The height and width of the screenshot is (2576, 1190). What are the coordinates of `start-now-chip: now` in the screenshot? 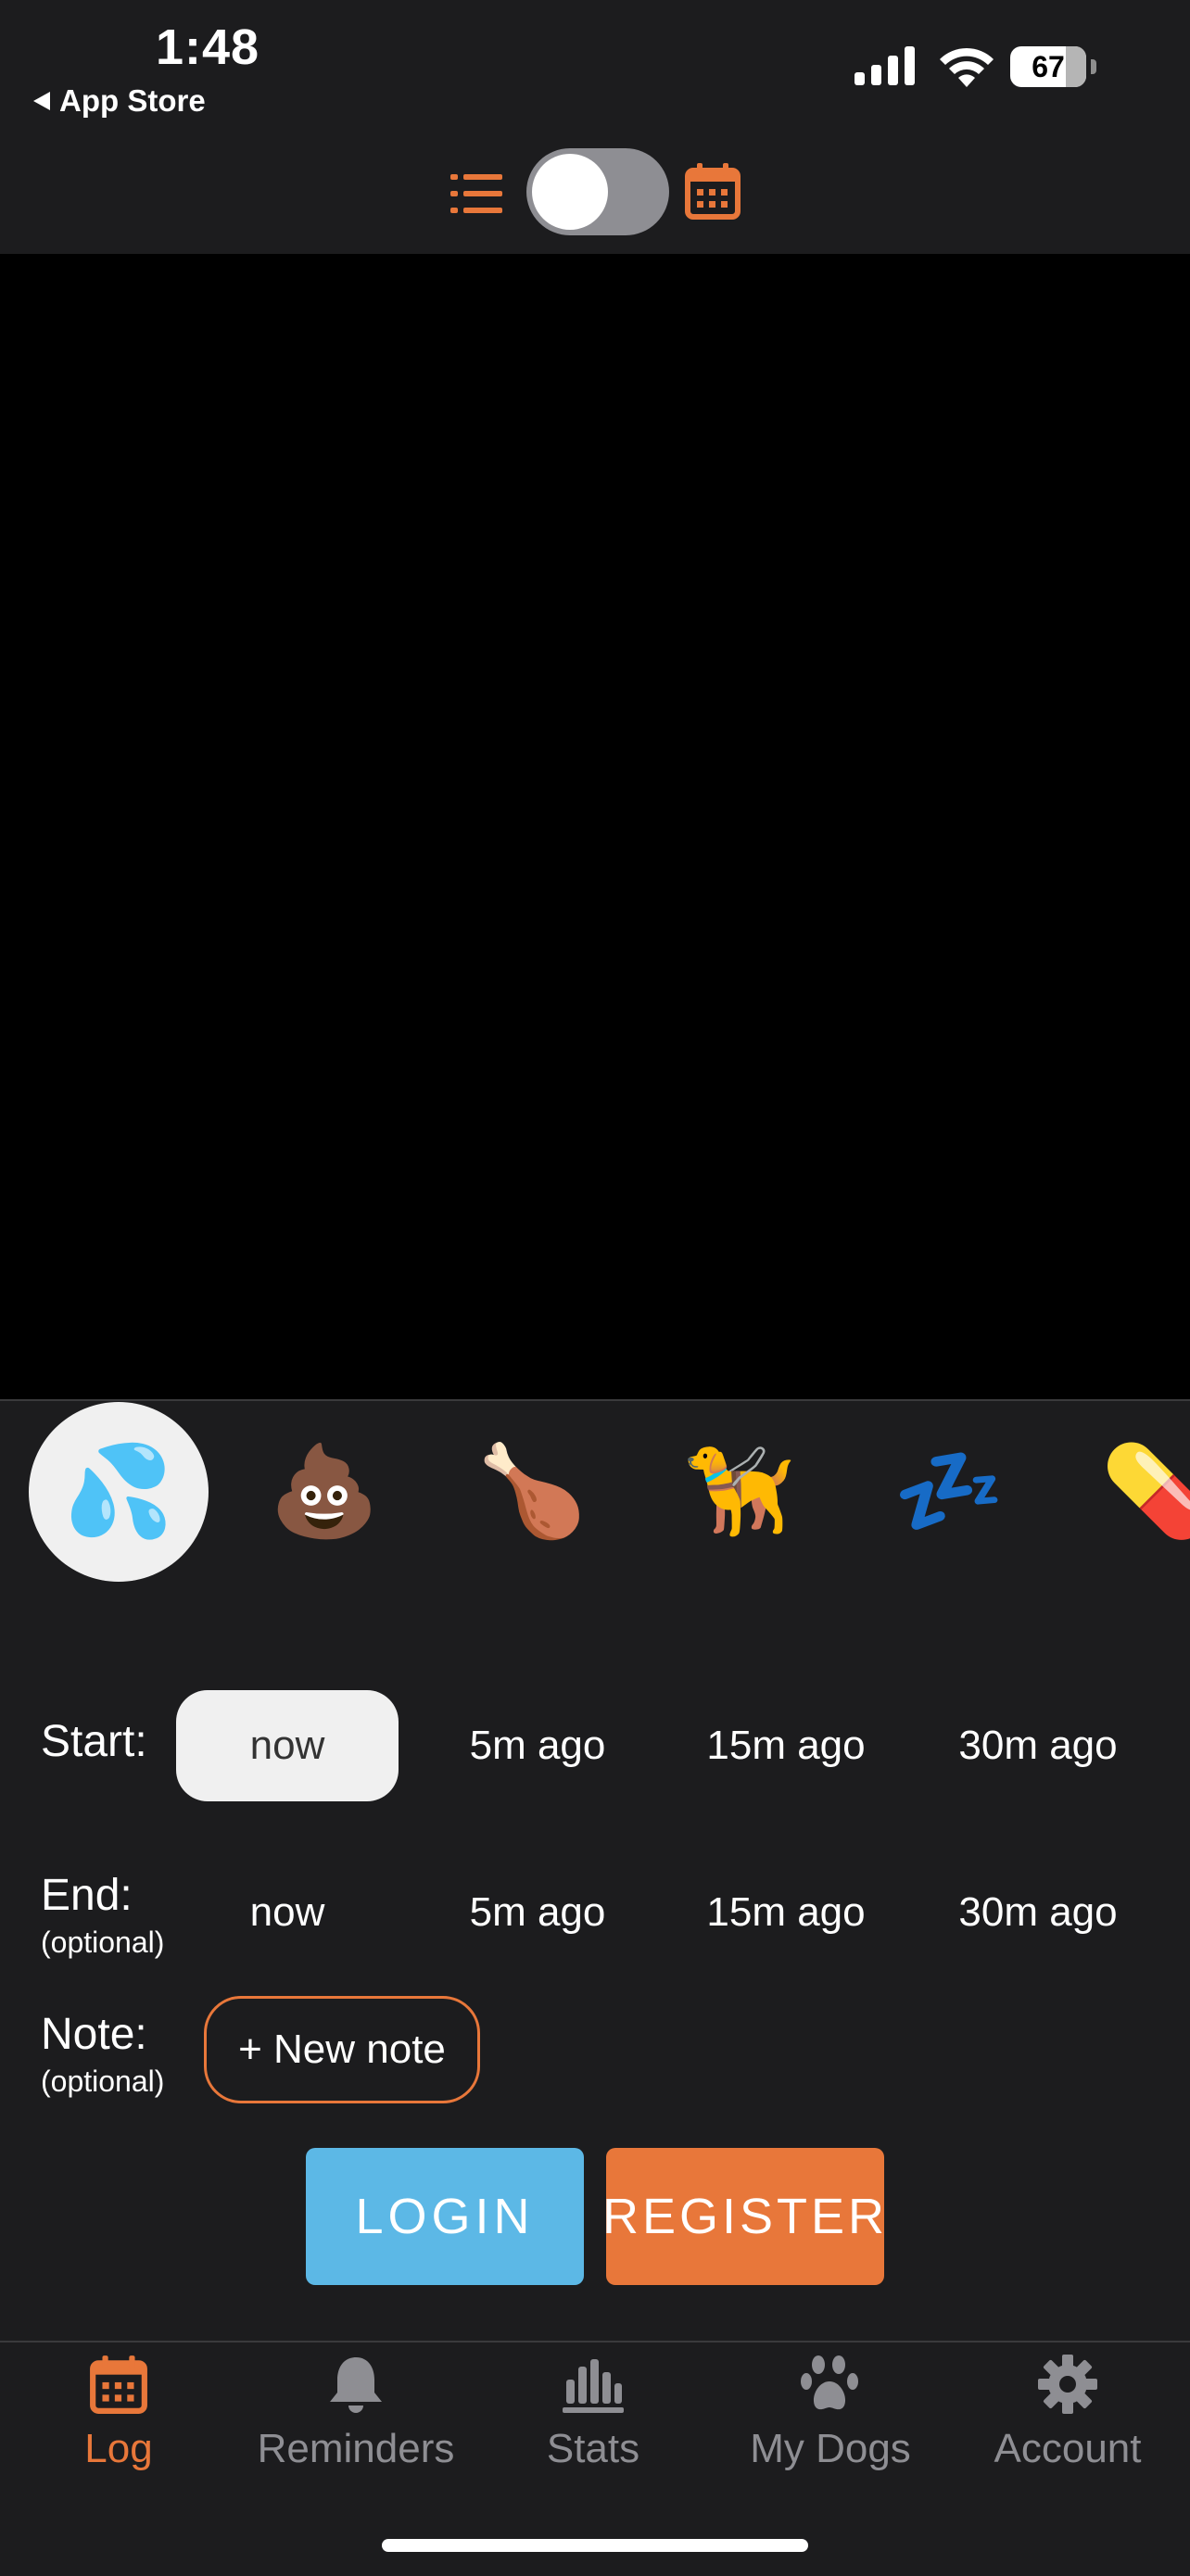 It's located at (287, 1746).